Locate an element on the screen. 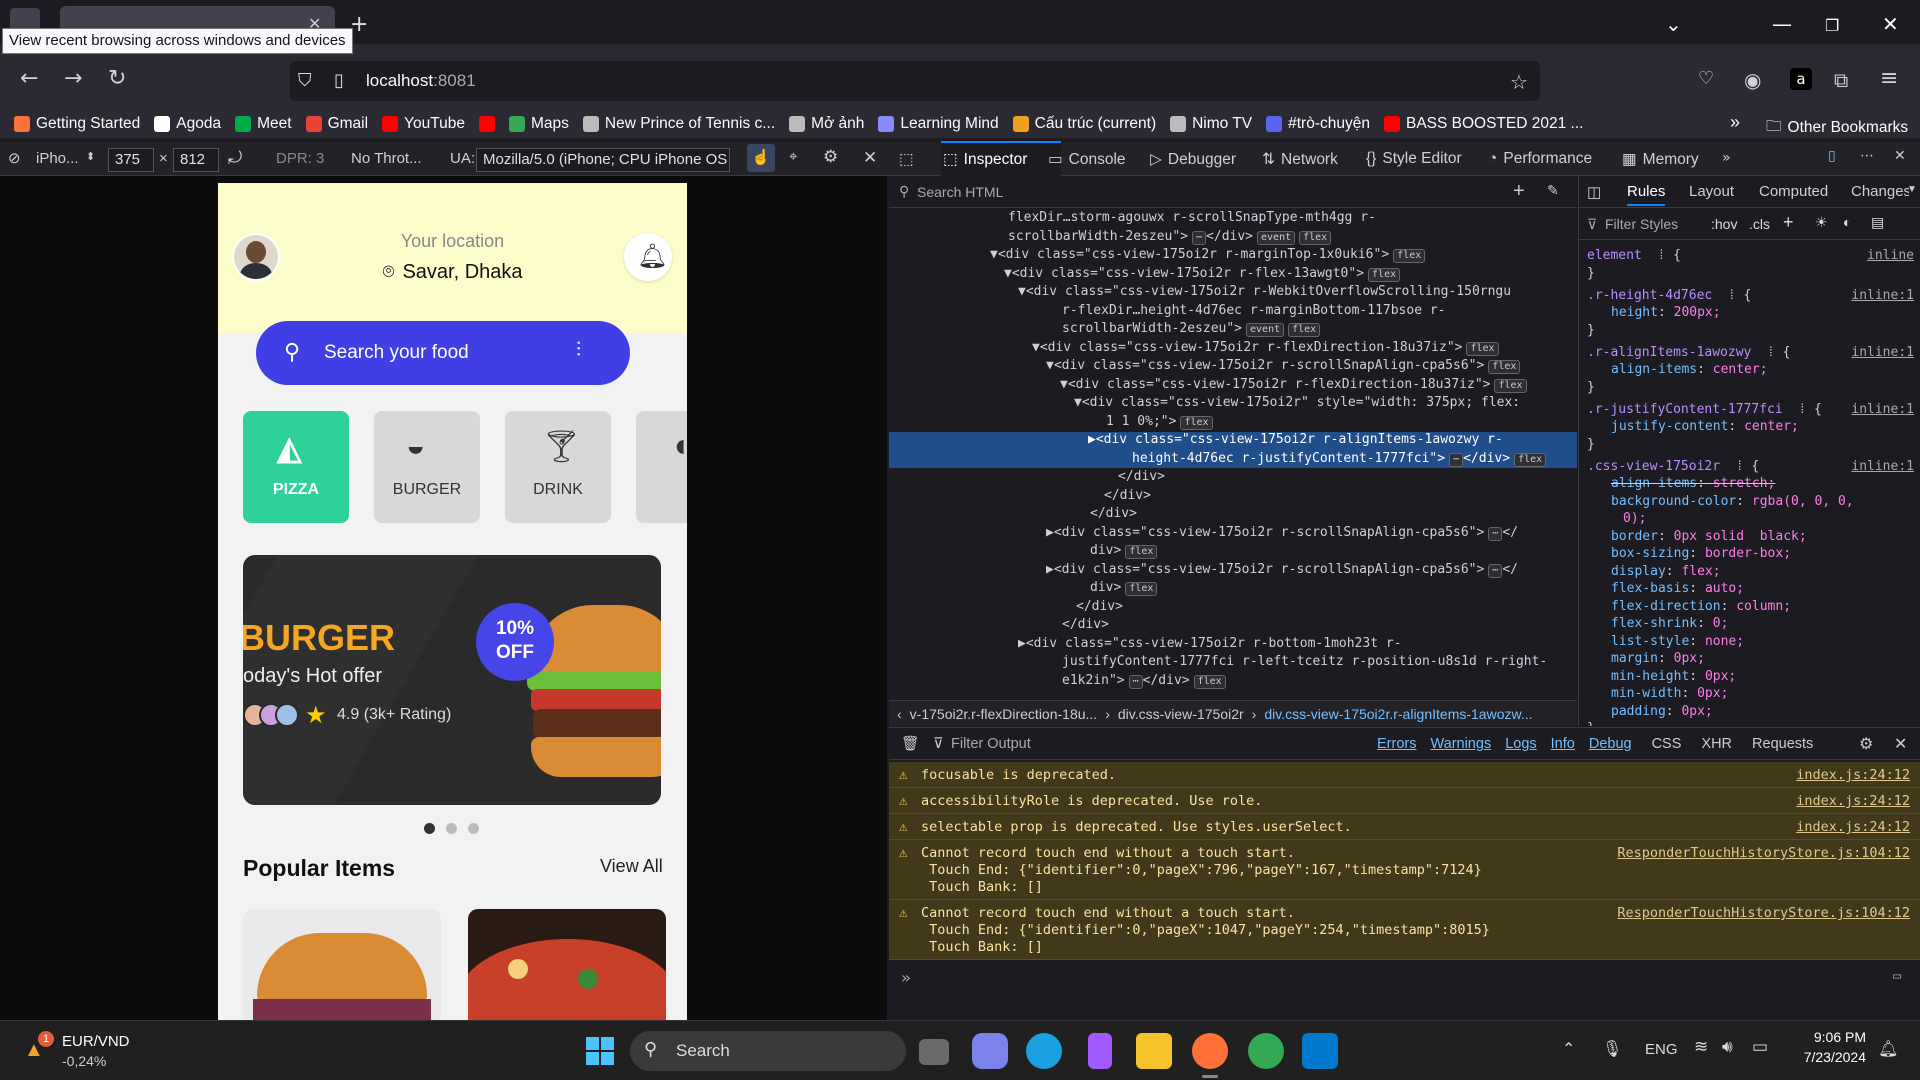  category-drink: 🍸︎ DRINK is located at coordinates (558, 467).